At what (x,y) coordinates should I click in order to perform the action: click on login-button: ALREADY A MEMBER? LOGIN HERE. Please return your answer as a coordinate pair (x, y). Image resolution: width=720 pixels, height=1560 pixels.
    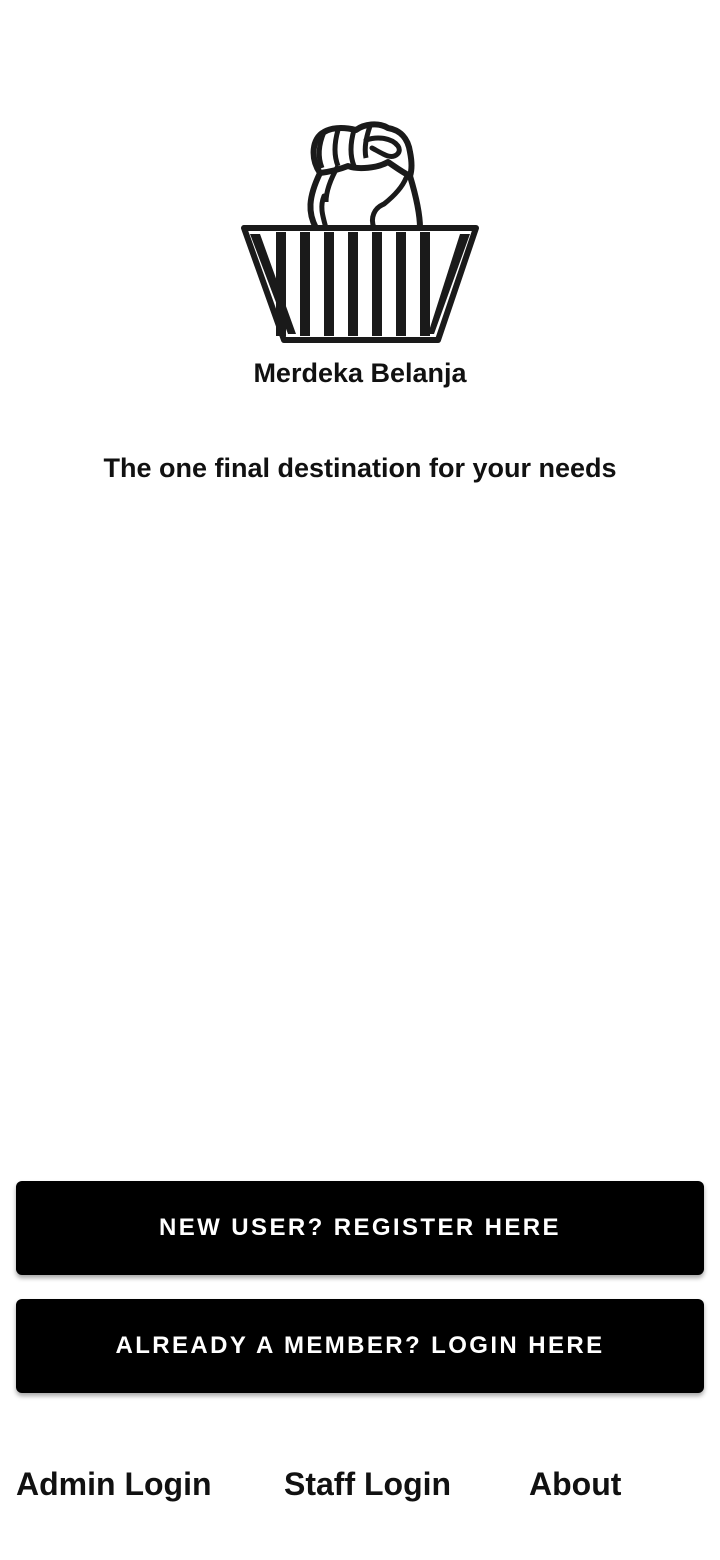
    Looking at the image, I should click on (360, 1346).